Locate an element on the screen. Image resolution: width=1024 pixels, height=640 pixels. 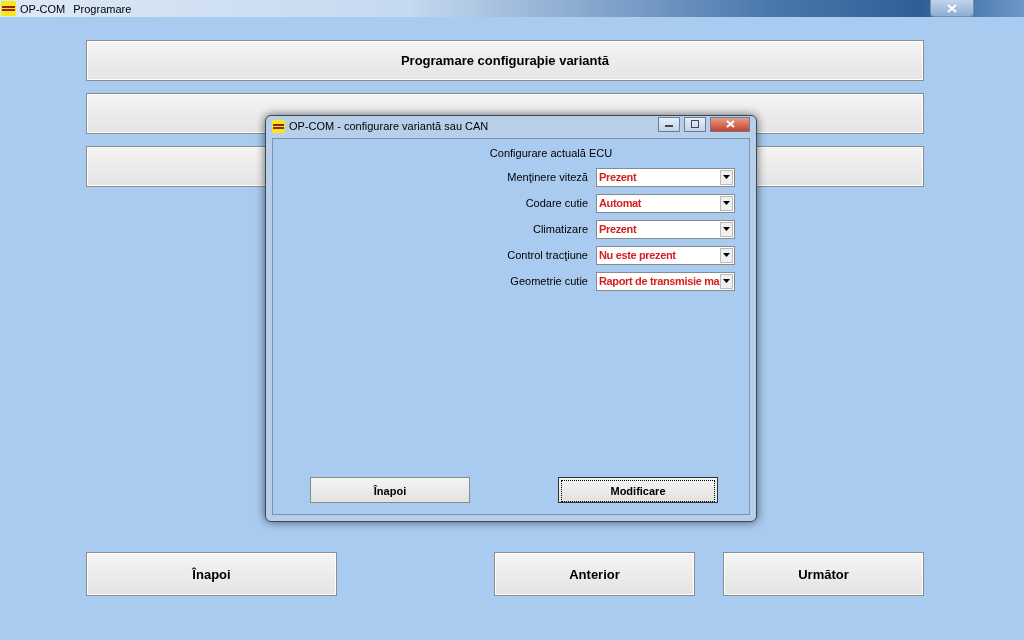
maximize-button is located at coordinates (695, 124).